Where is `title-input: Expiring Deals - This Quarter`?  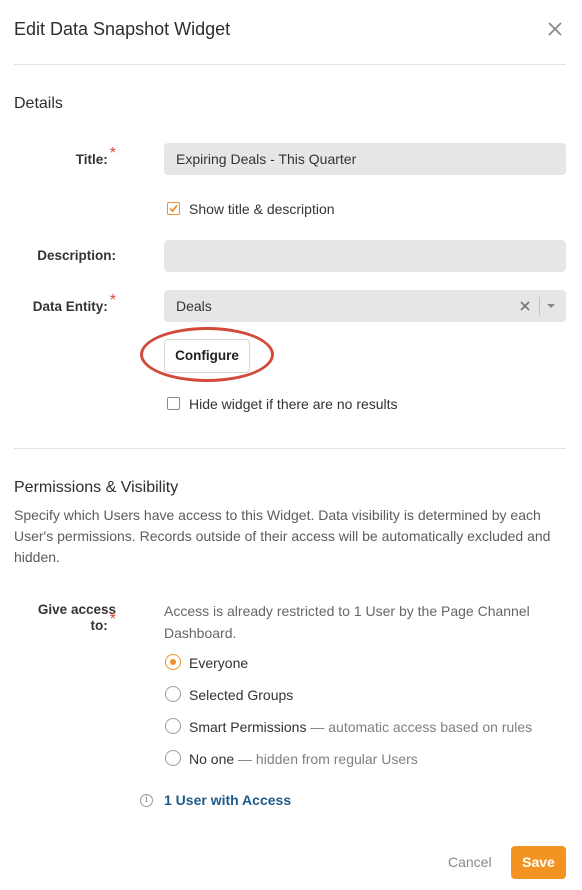
title-input: Expiring Deals - This Quarter is located at coordinates (365, 159).